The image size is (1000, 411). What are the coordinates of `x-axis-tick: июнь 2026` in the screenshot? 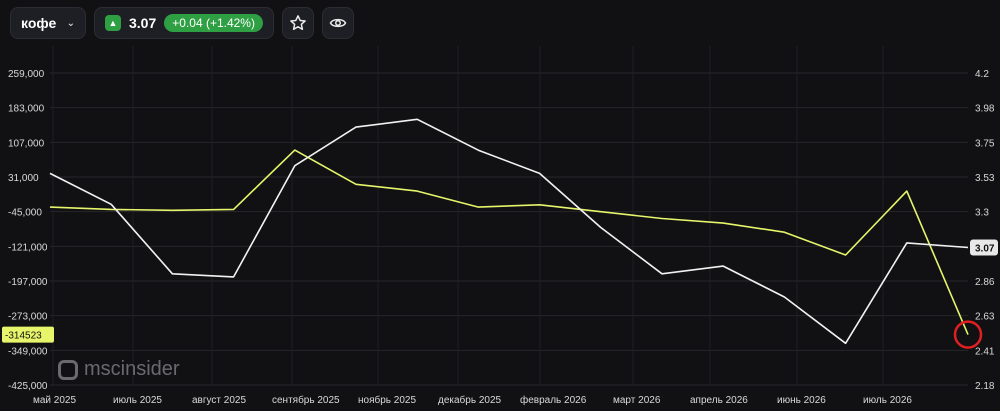 It's located at (801, 400).